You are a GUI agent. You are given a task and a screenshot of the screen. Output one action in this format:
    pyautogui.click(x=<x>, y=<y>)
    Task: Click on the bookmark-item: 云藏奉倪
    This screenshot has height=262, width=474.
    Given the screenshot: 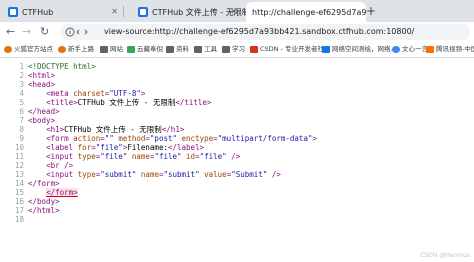 What is the action you would take?
    pyautogui.click(x=145, y=49)
    